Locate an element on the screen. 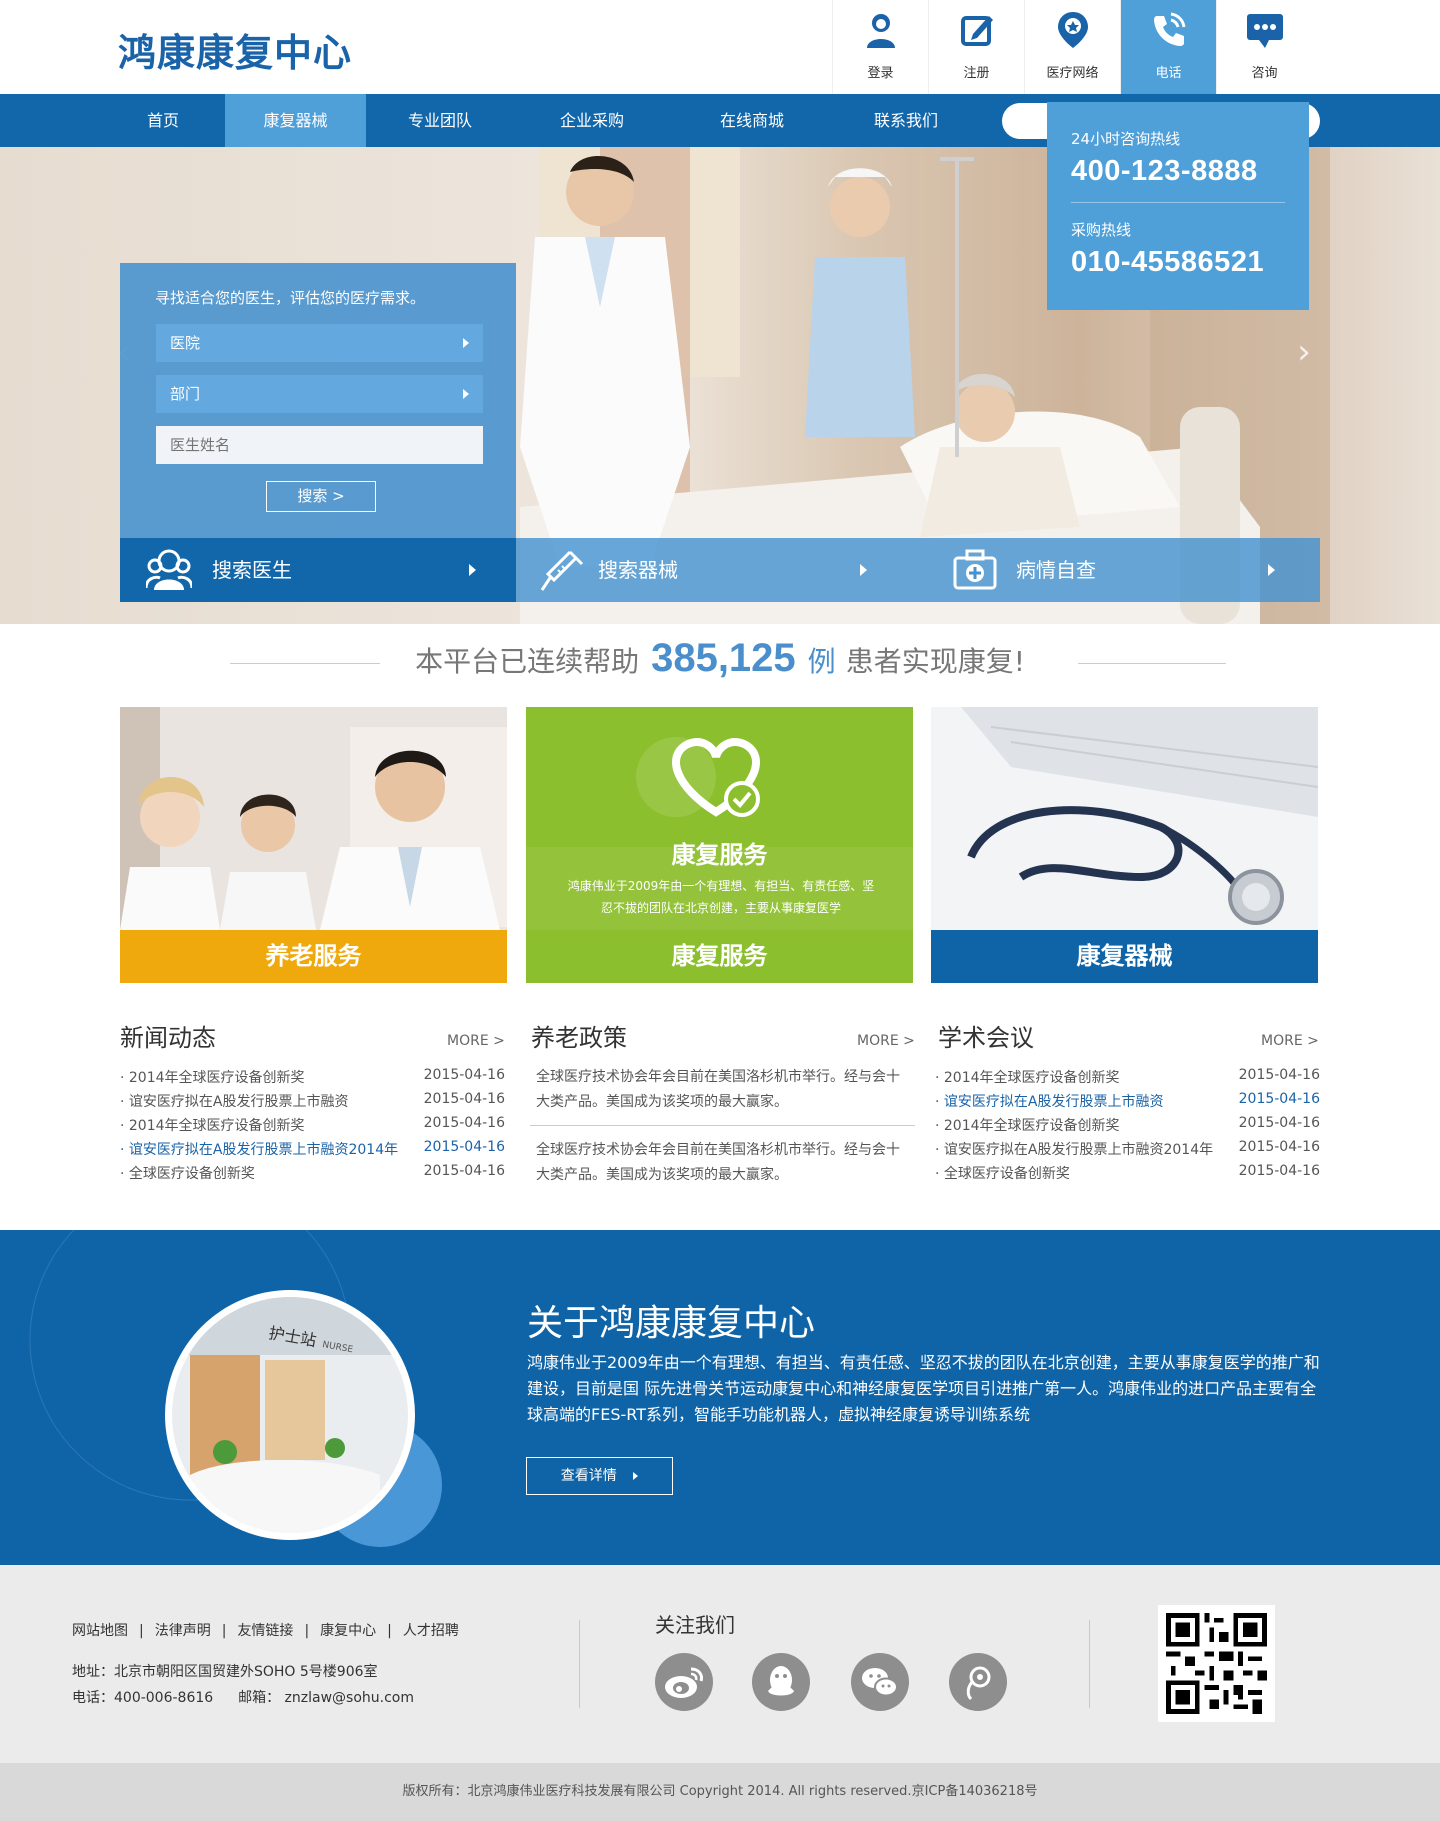 This screenshot has height=1821, width=1440. search-doctor-link: 搜索医生 is located at coordinates (318, 570).